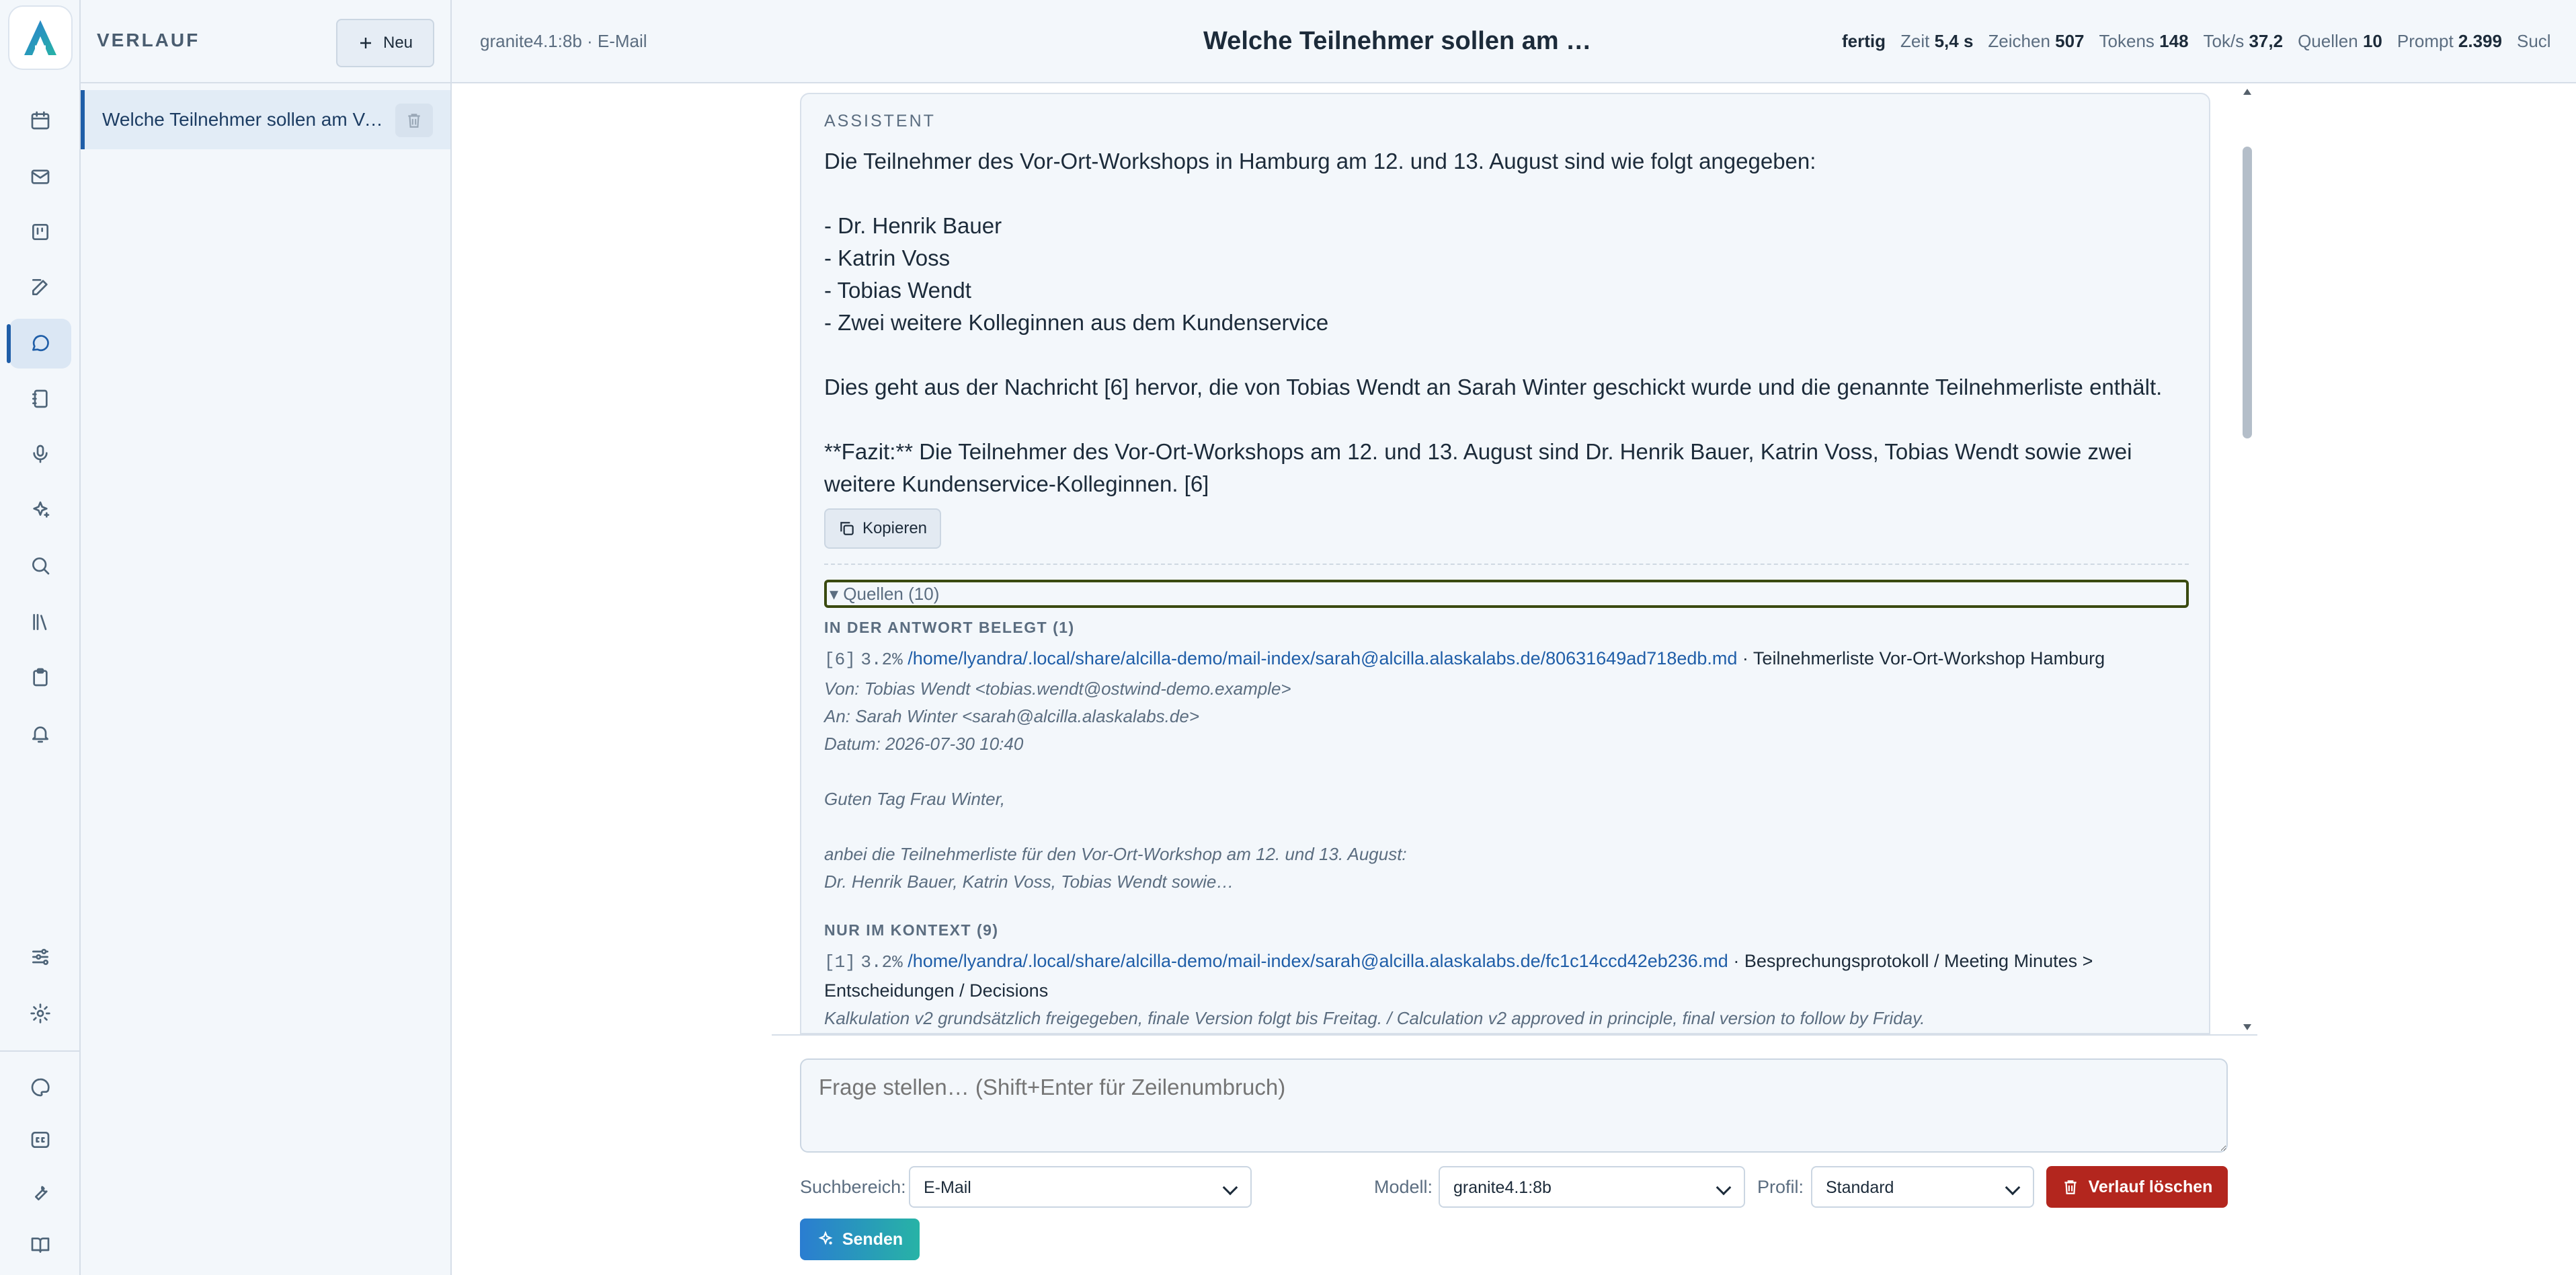 This screenshot has height=1275, width=2576. Describe the element at coordinates (1514, 1105) in the screenshot. I see `question-input` at that location.